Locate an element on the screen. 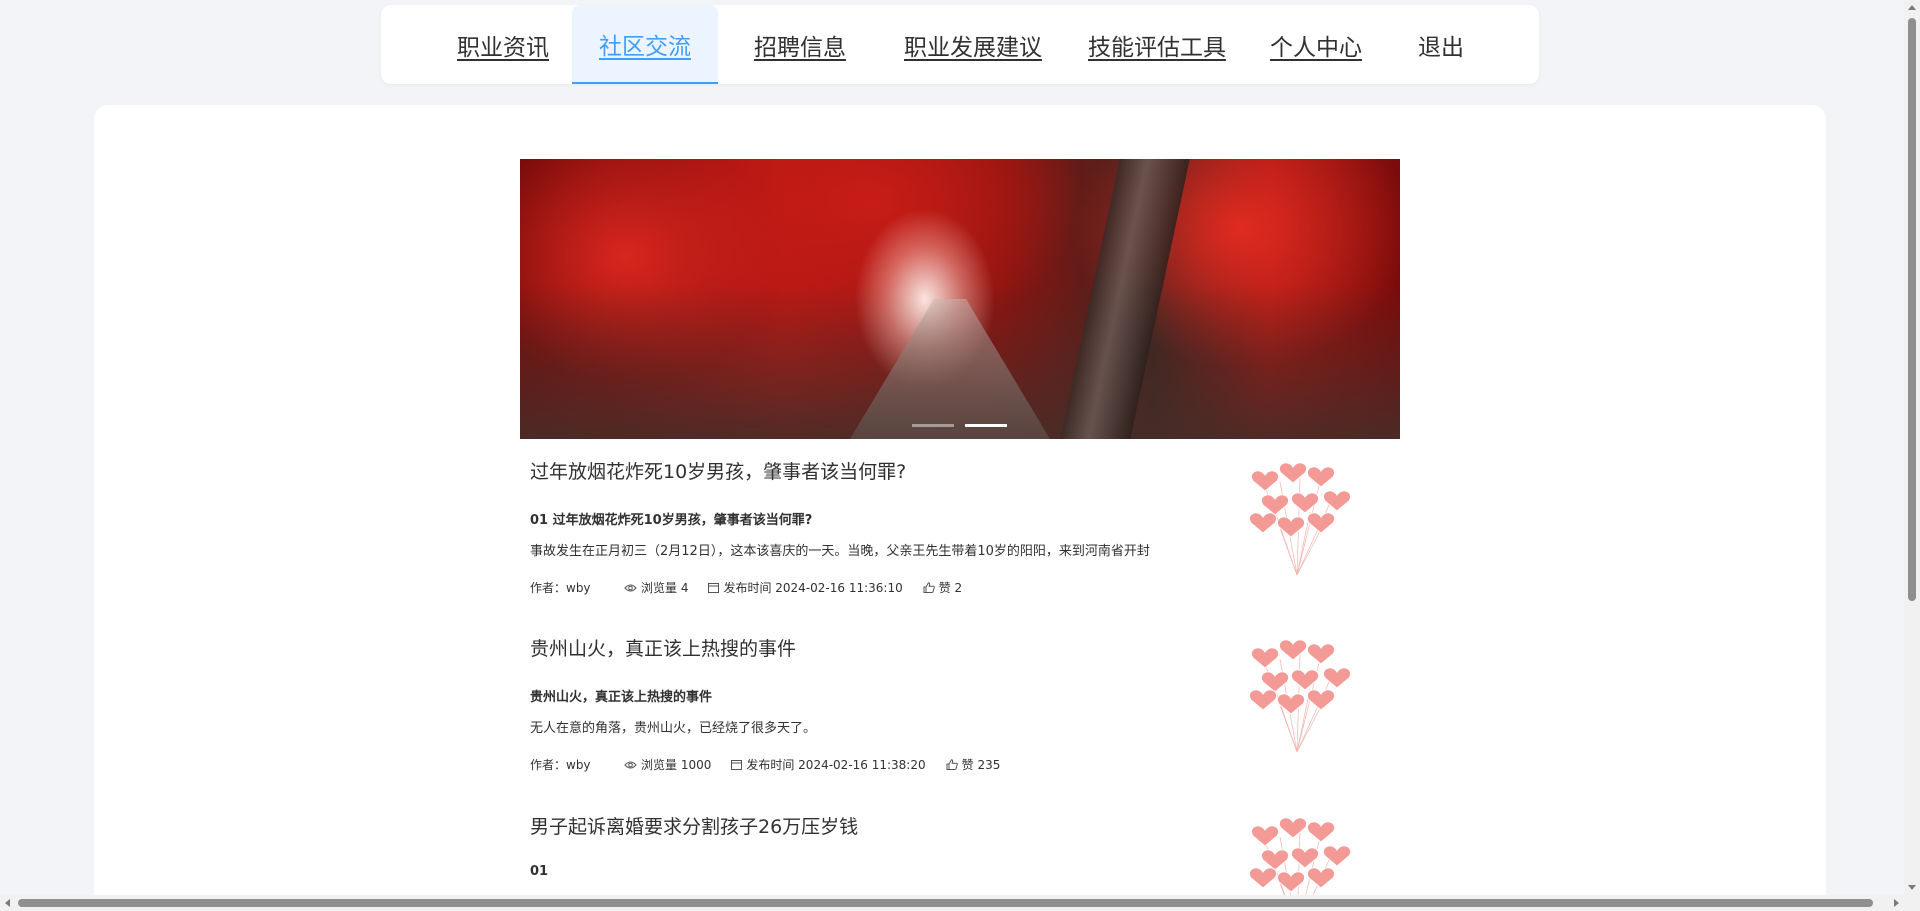 The image size is (1920, 911). article-subtitle: 贵州山火，真正该上热搜的事件 is located at coordinates (621, 697).